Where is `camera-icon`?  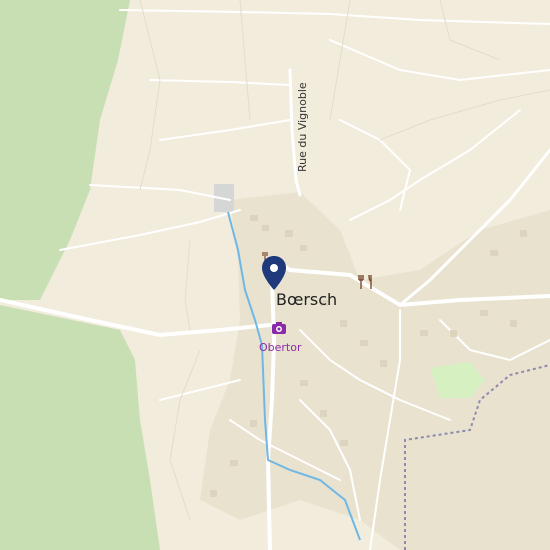 camera-icon is located at coordinates (279, 328).